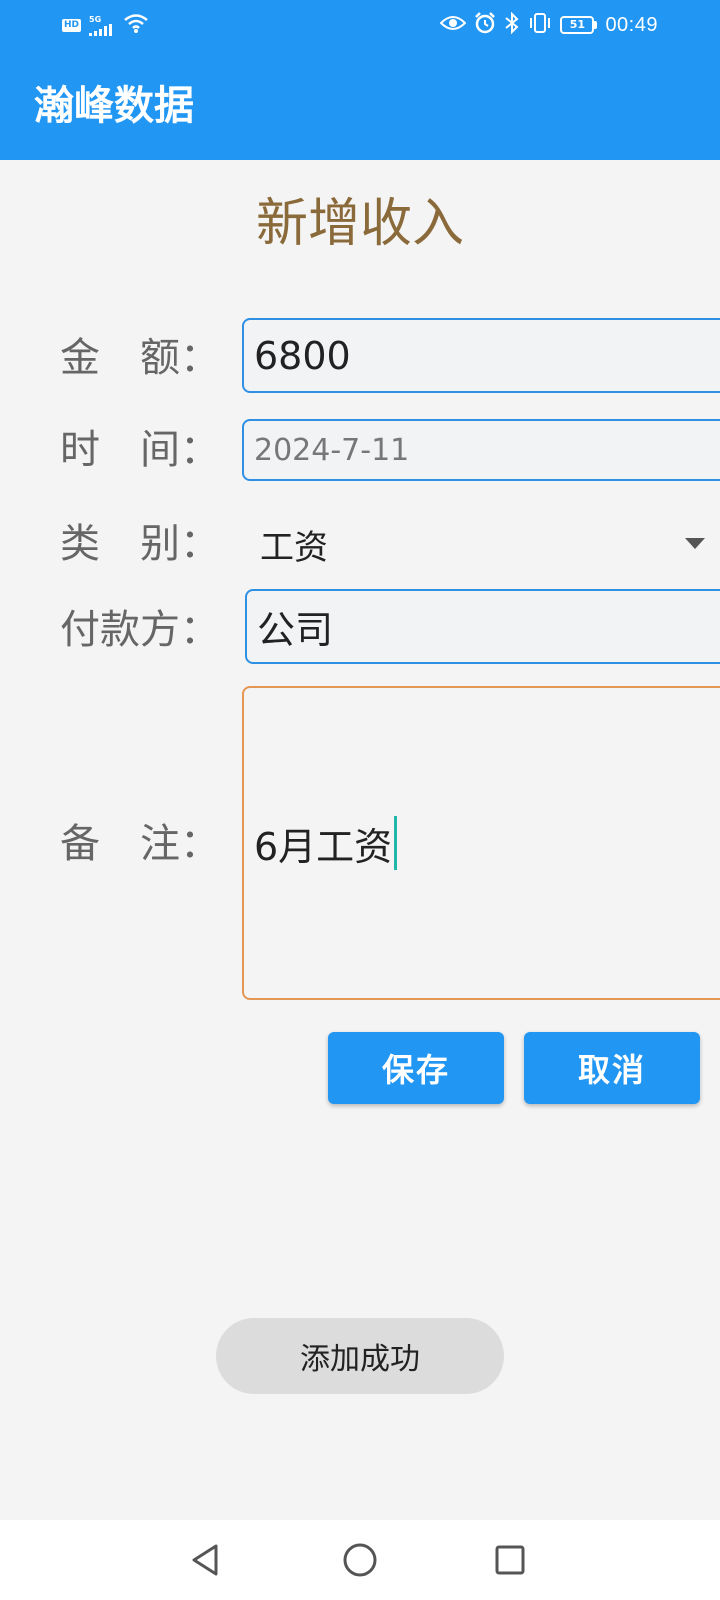 The image size is (720, 1600). What do you see at coordinates (114, 106) in the screenshot?
I see `app-title: 瀚峰数据` at bounding box center [114, 106].